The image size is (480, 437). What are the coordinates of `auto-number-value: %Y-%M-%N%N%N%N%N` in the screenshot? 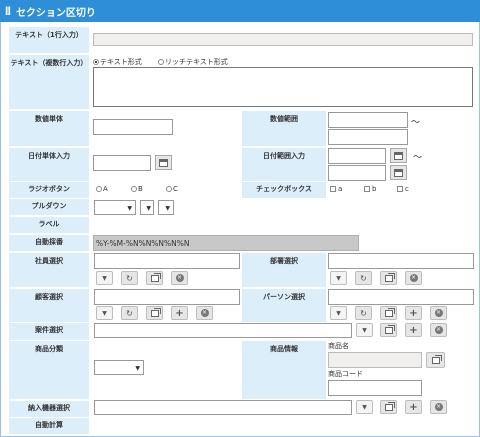 It's located at (226, 243).